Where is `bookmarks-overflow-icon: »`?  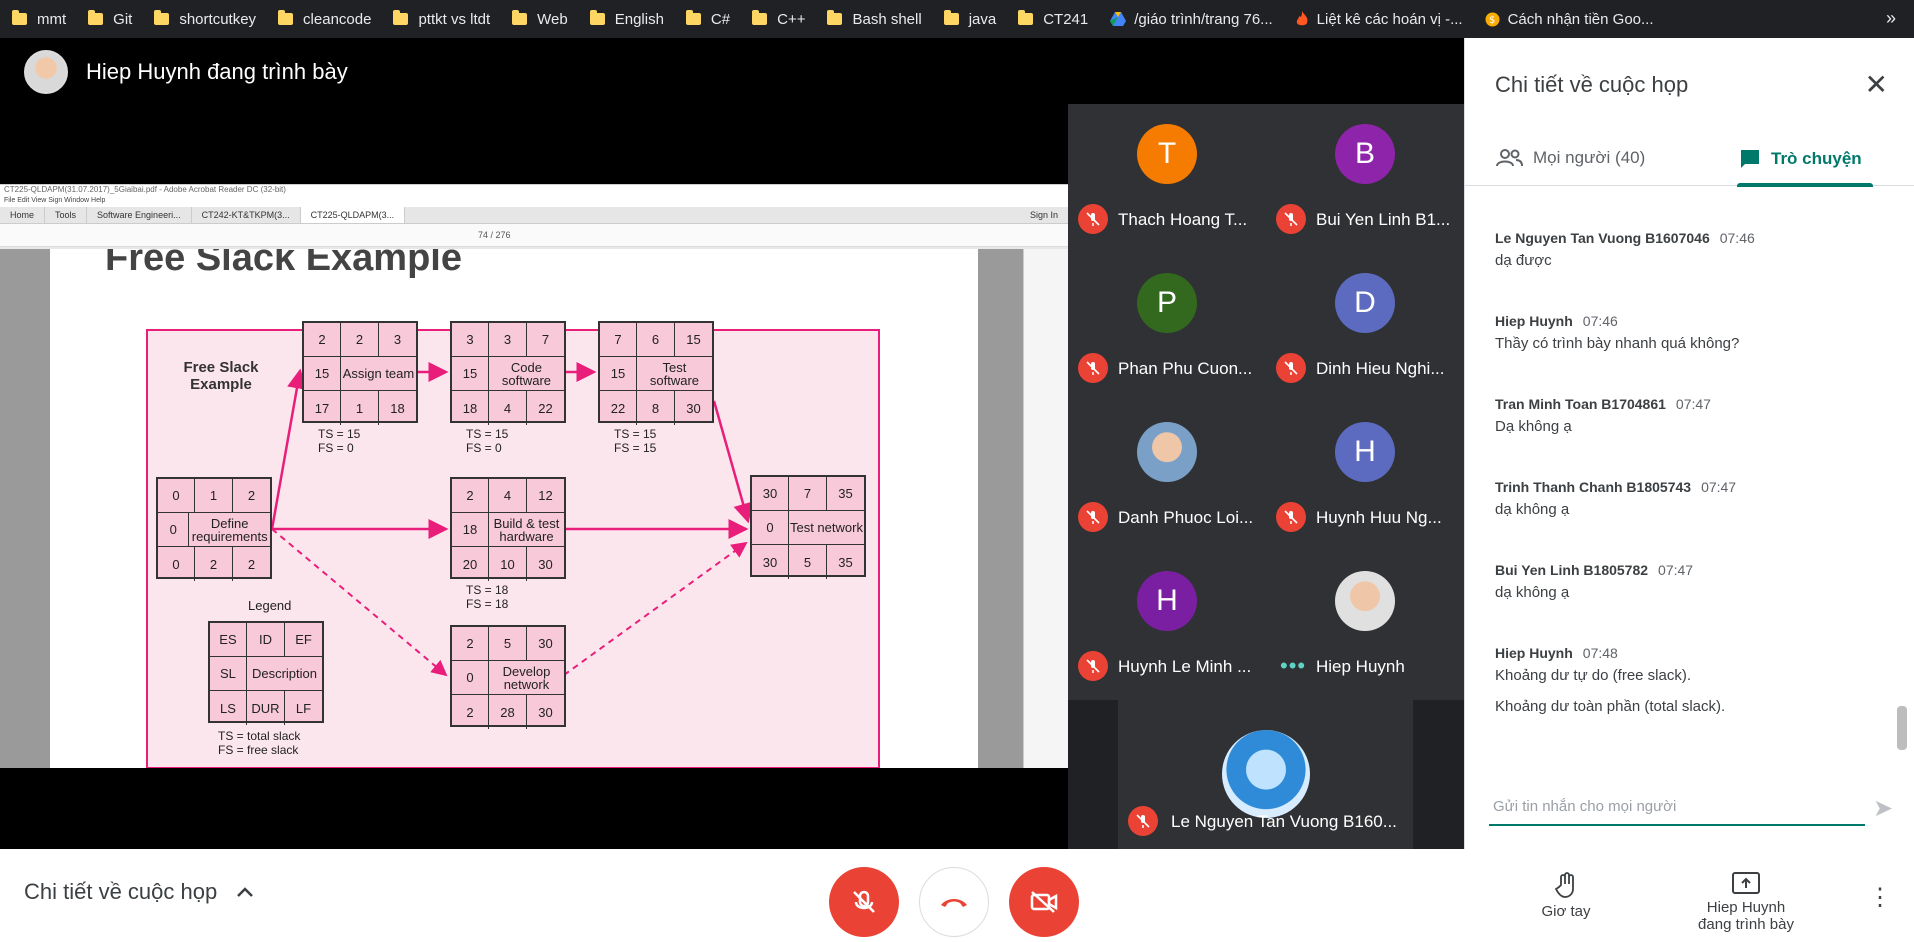 bookmarks-overflow-icon: » is located at coordinates (1891, 18).